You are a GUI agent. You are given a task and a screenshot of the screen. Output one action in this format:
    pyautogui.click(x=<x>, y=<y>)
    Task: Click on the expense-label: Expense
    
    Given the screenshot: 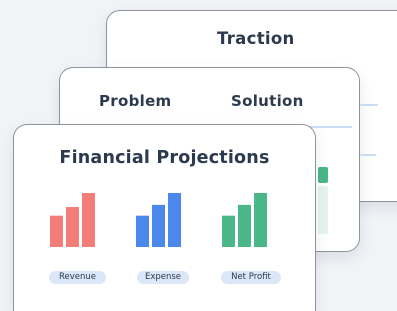 What is the action you would take?
    pyautogui.click(x=163, y=277)
    